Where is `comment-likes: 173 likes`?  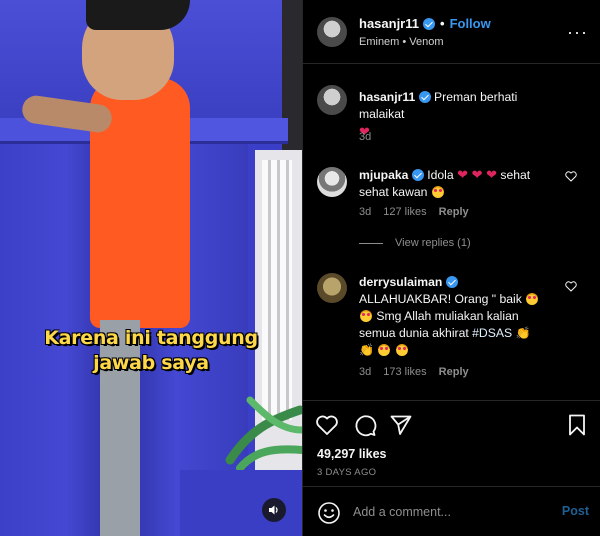
comment-likes: 173 likes is located at coordinates (404, 372).